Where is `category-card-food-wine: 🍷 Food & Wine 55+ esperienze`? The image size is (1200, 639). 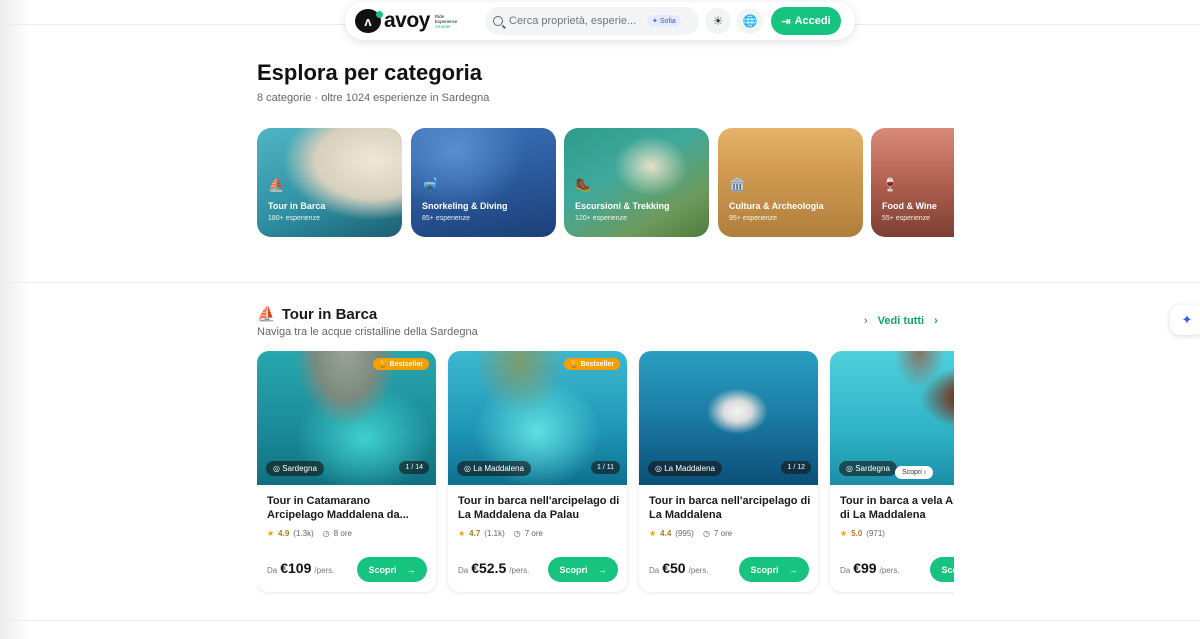
category-card-food-wine: 🍷 Food & Wine 55+ esperienze is located at coordinates (912, 182).